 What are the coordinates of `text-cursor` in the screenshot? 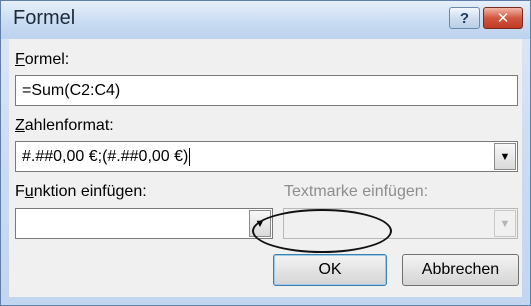 It's located at (190, 156).